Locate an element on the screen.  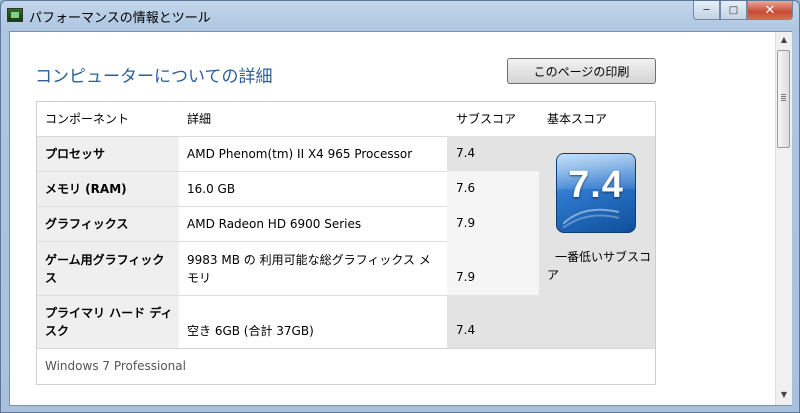
header-detail: 詳細 is located at coordinates (199, 119).